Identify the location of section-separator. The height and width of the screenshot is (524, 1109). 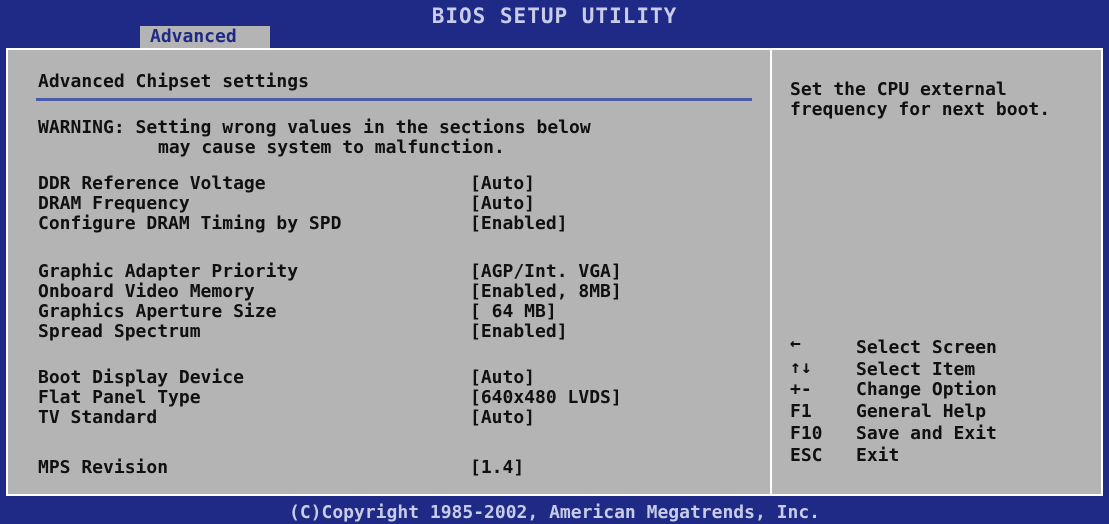
(394, 99).